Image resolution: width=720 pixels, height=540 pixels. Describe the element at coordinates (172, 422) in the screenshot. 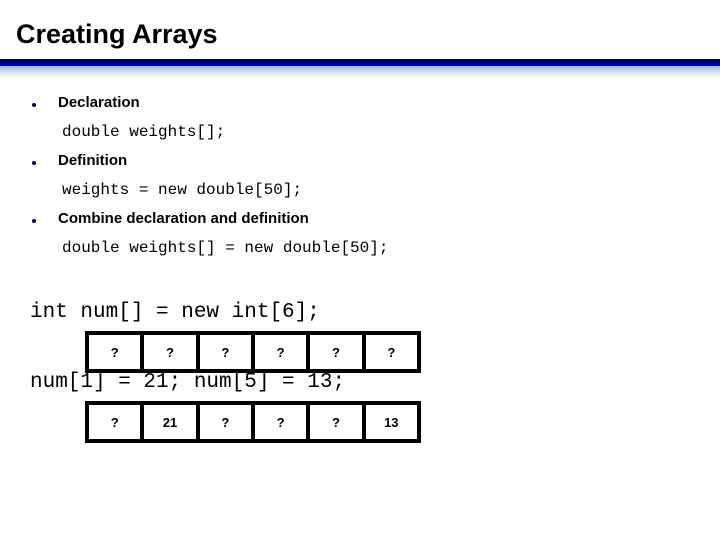

I see `array-cell: 21` at that location.